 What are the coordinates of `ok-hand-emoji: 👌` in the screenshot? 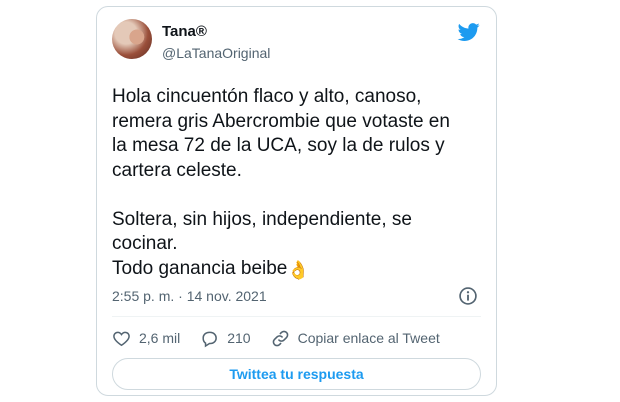 It's located at (298, 269).